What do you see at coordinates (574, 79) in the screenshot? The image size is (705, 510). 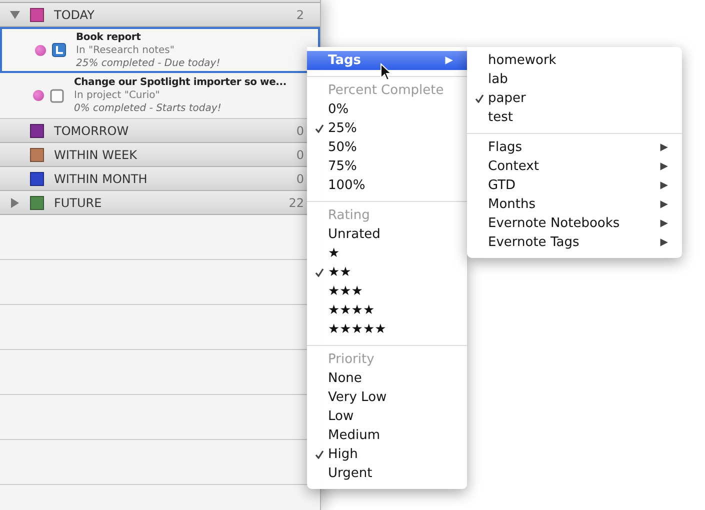 I see `tag-menu-item: lab` at bounding box center [574, 79].